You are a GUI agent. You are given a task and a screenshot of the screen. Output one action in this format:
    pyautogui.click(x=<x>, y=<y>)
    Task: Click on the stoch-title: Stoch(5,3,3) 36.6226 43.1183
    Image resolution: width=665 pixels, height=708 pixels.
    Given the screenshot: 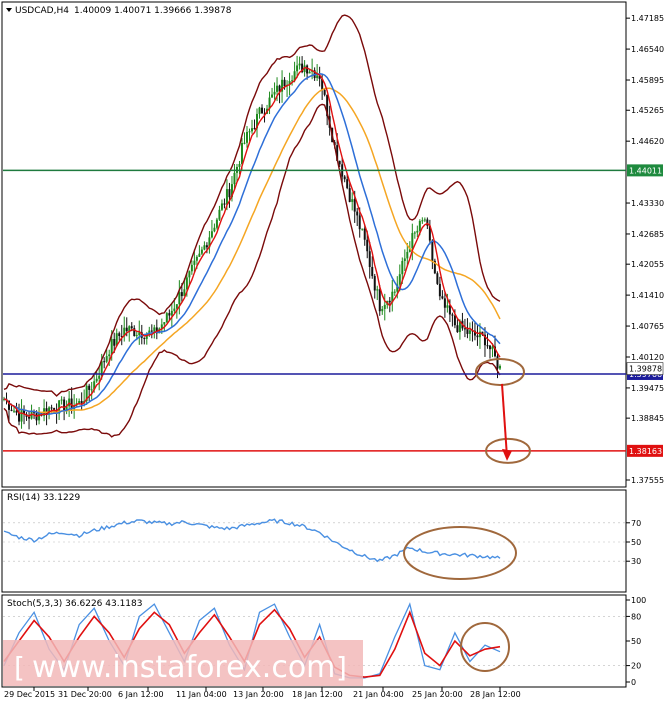 What is the action you would take?
    pyautogui.click(x=74, y=604)
    